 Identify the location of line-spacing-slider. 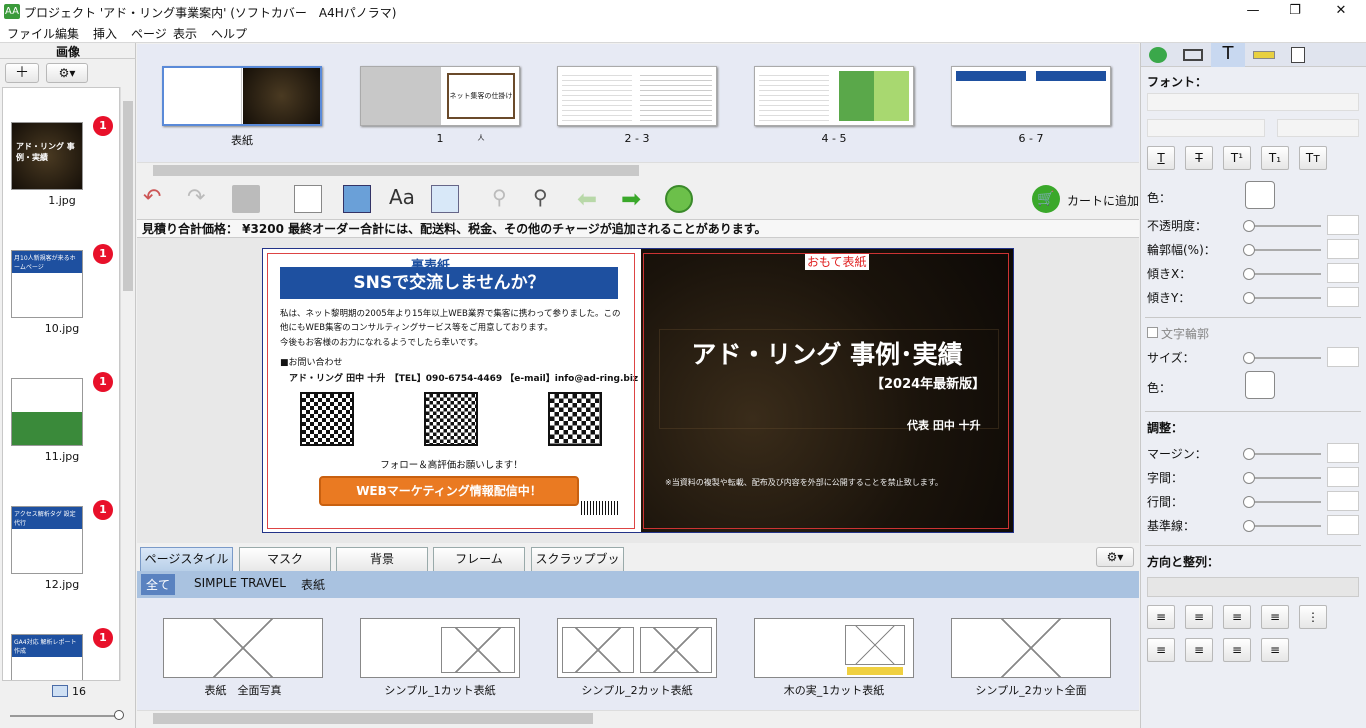
(1282, 502).